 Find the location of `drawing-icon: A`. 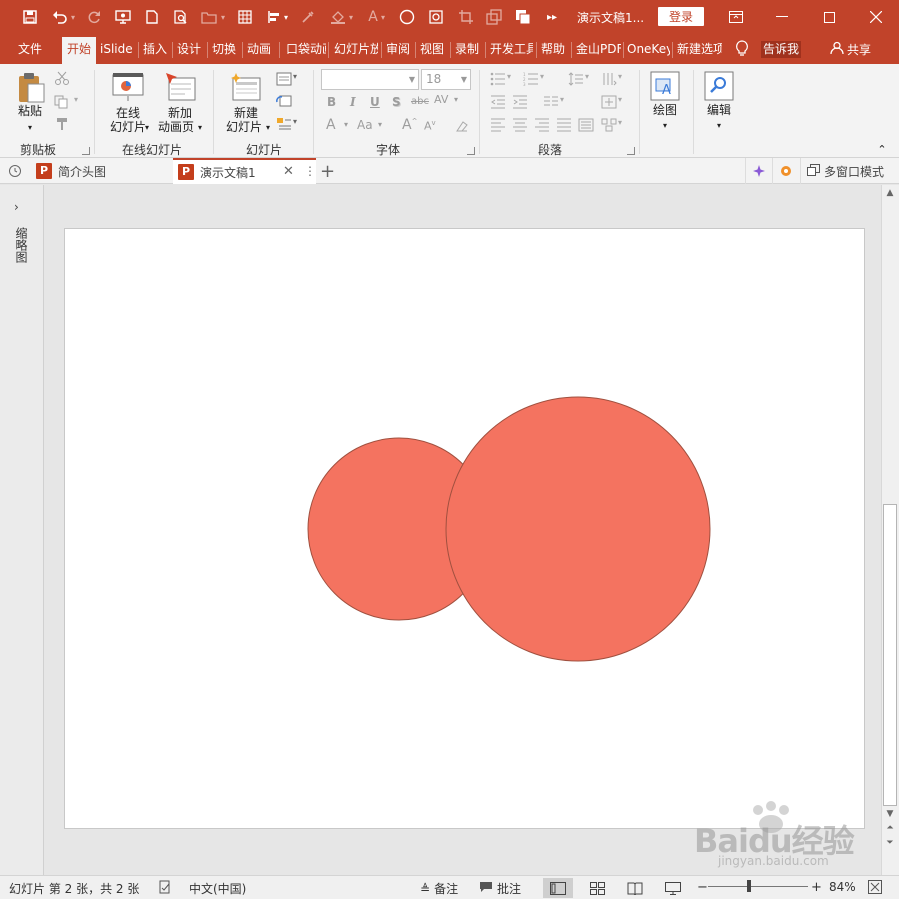

drawing-icon: A is located at coordinates (665, 87).